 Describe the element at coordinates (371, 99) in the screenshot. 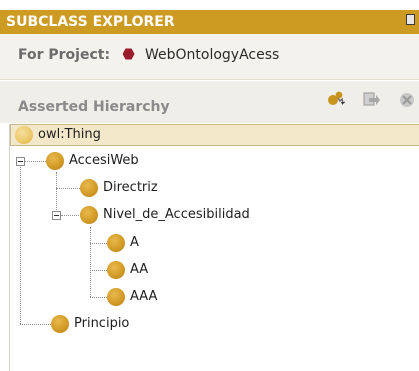

I see `create-sibling-class-icon` at that location.